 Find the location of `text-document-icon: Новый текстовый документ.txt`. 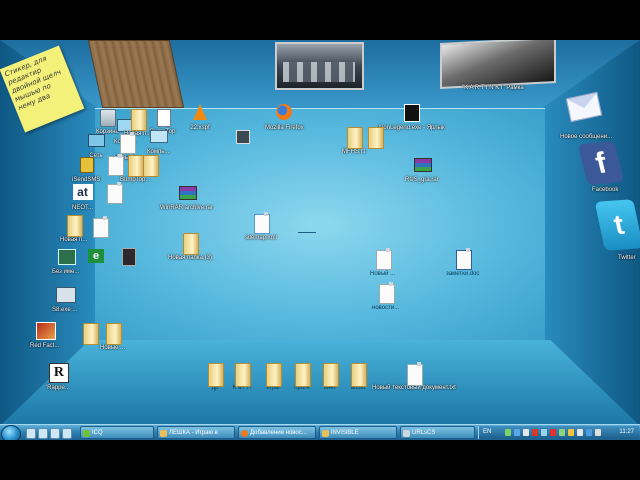

text-document-icon: Новый текстовый документ.txt is located at coordinates (414, 376).